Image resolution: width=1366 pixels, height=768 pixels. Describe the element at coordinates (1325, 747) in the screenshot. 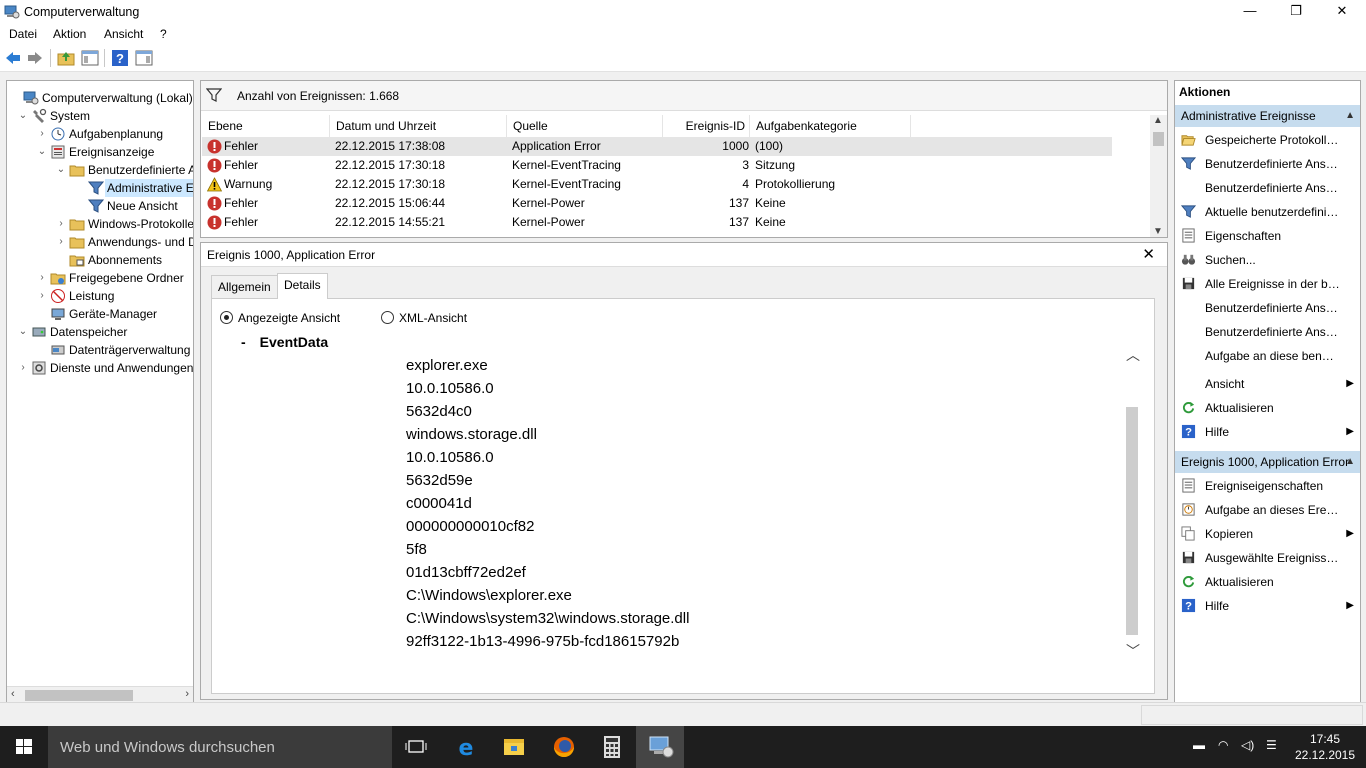

I see `clock: 17:45 22.12.2015` at that location.